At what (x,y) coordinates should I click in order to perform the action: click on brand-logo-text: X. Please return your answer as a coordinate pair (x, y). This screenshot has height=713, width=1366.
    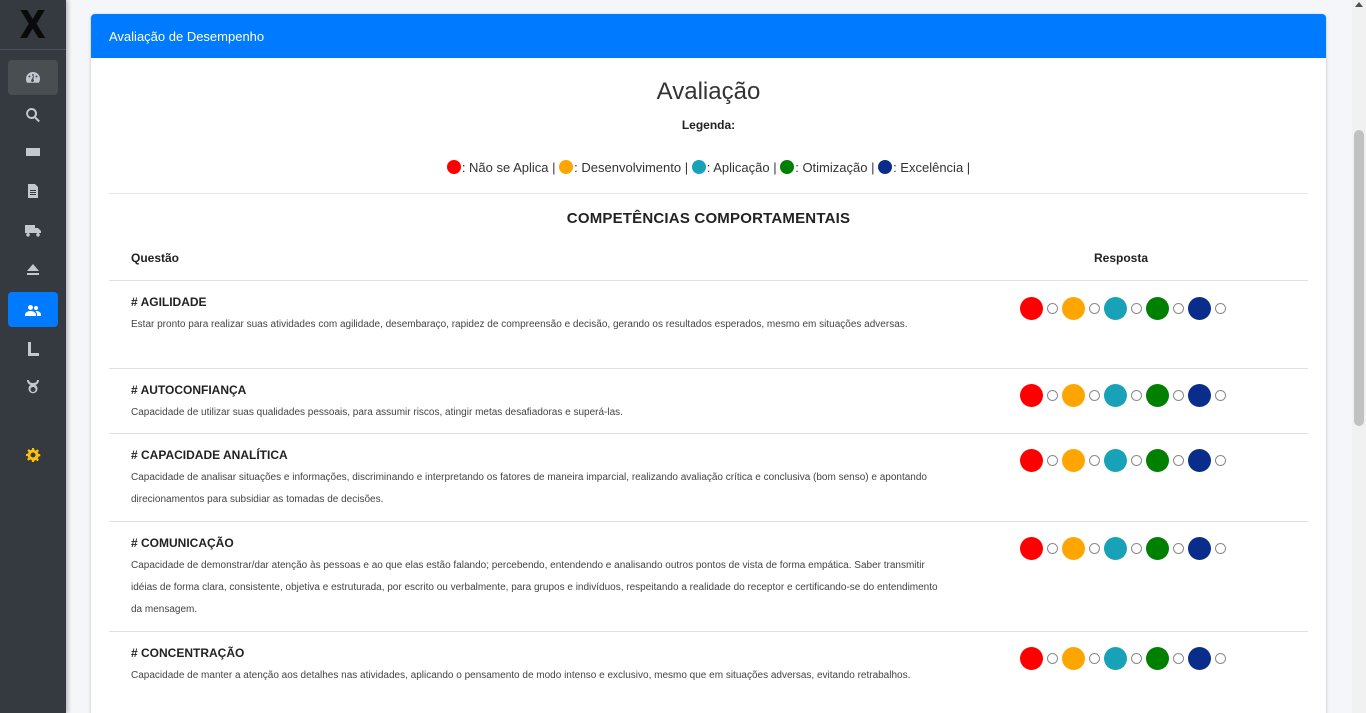
    Looking at the image, I should click on (33, 24).